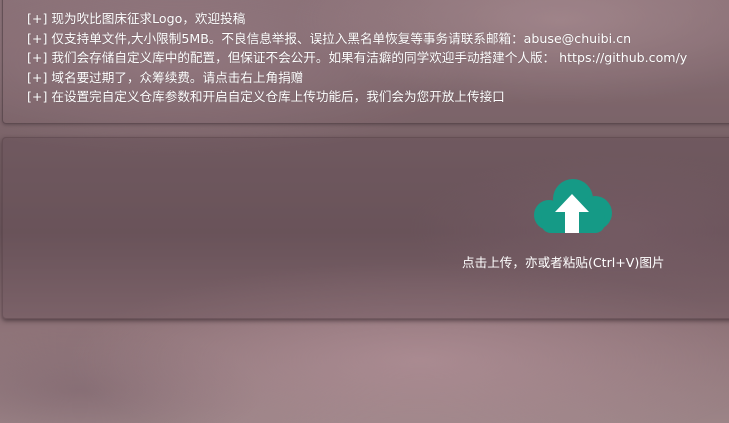 The height and width of the screenshot is (423, 729). Describe the element at coordinates (572, 208) in the screenshot. I see `cloud-upload-icon` at that location.